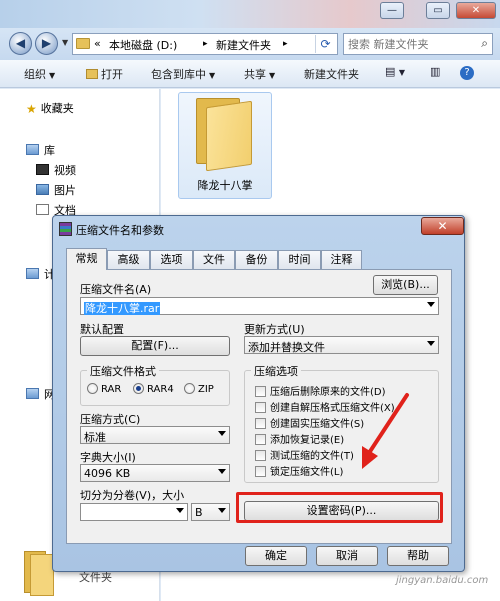 This screenshot has height=601, width=500. I want to click on lock-archive-checkbox: 锁定压缩文件(L), so click(299, 470).